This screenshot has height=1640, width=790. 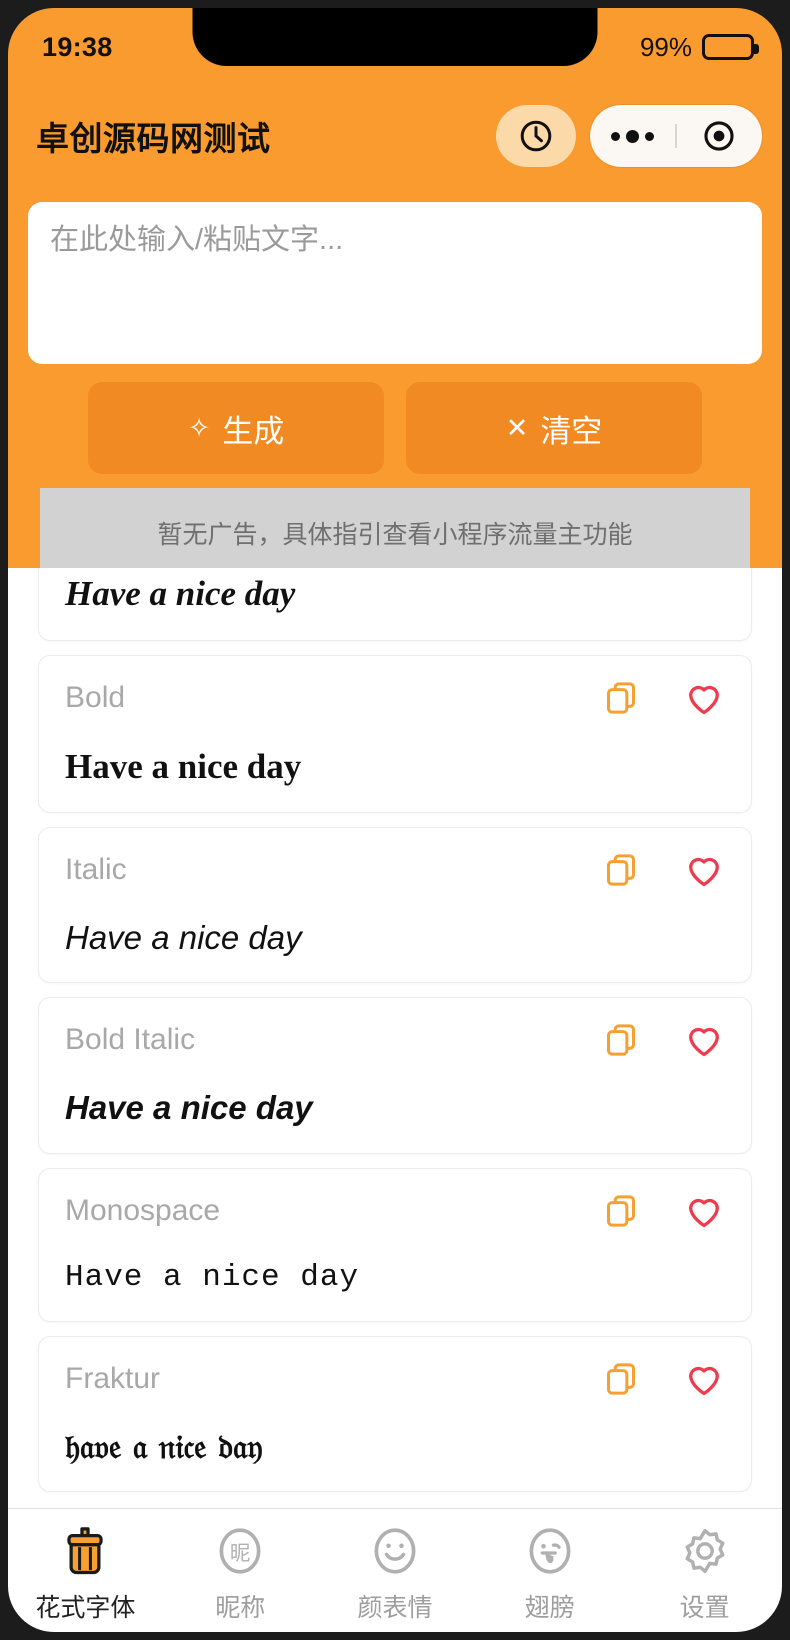 What do you see at coordinates (77, 46) in the screenshot?
I see `status-time: 19:38` at bounding box center [77, 46].